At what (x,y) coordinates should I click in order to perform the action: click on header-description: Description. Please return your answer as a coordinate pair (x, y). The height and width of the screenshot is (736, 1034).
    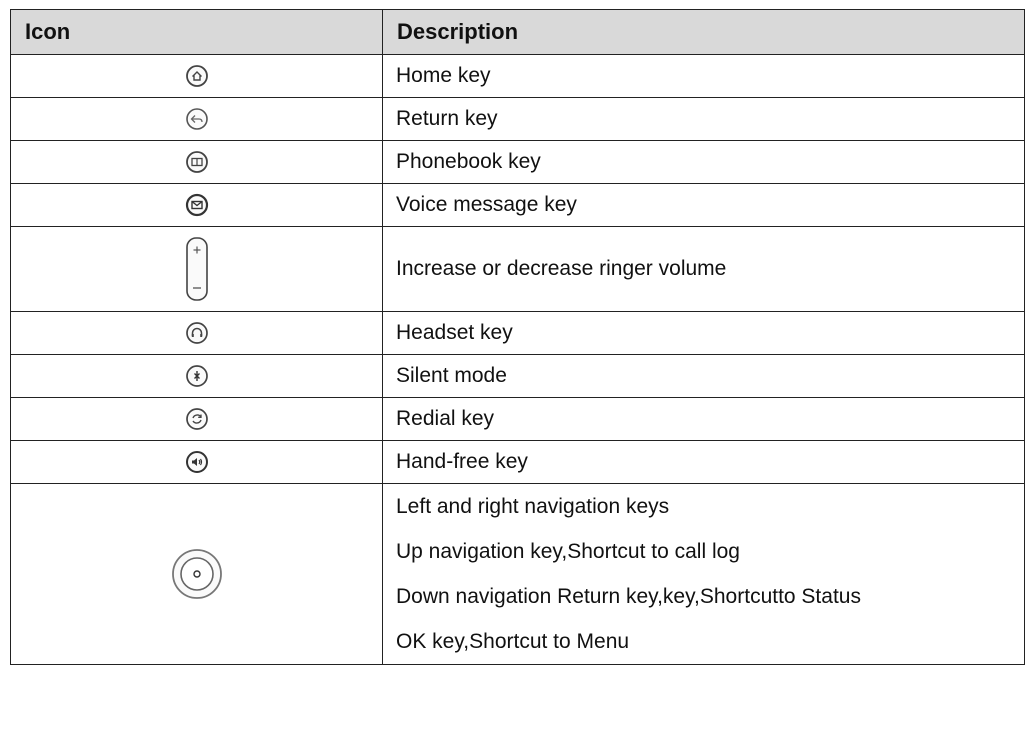
    Looking at the image, I should click on (703, 32).